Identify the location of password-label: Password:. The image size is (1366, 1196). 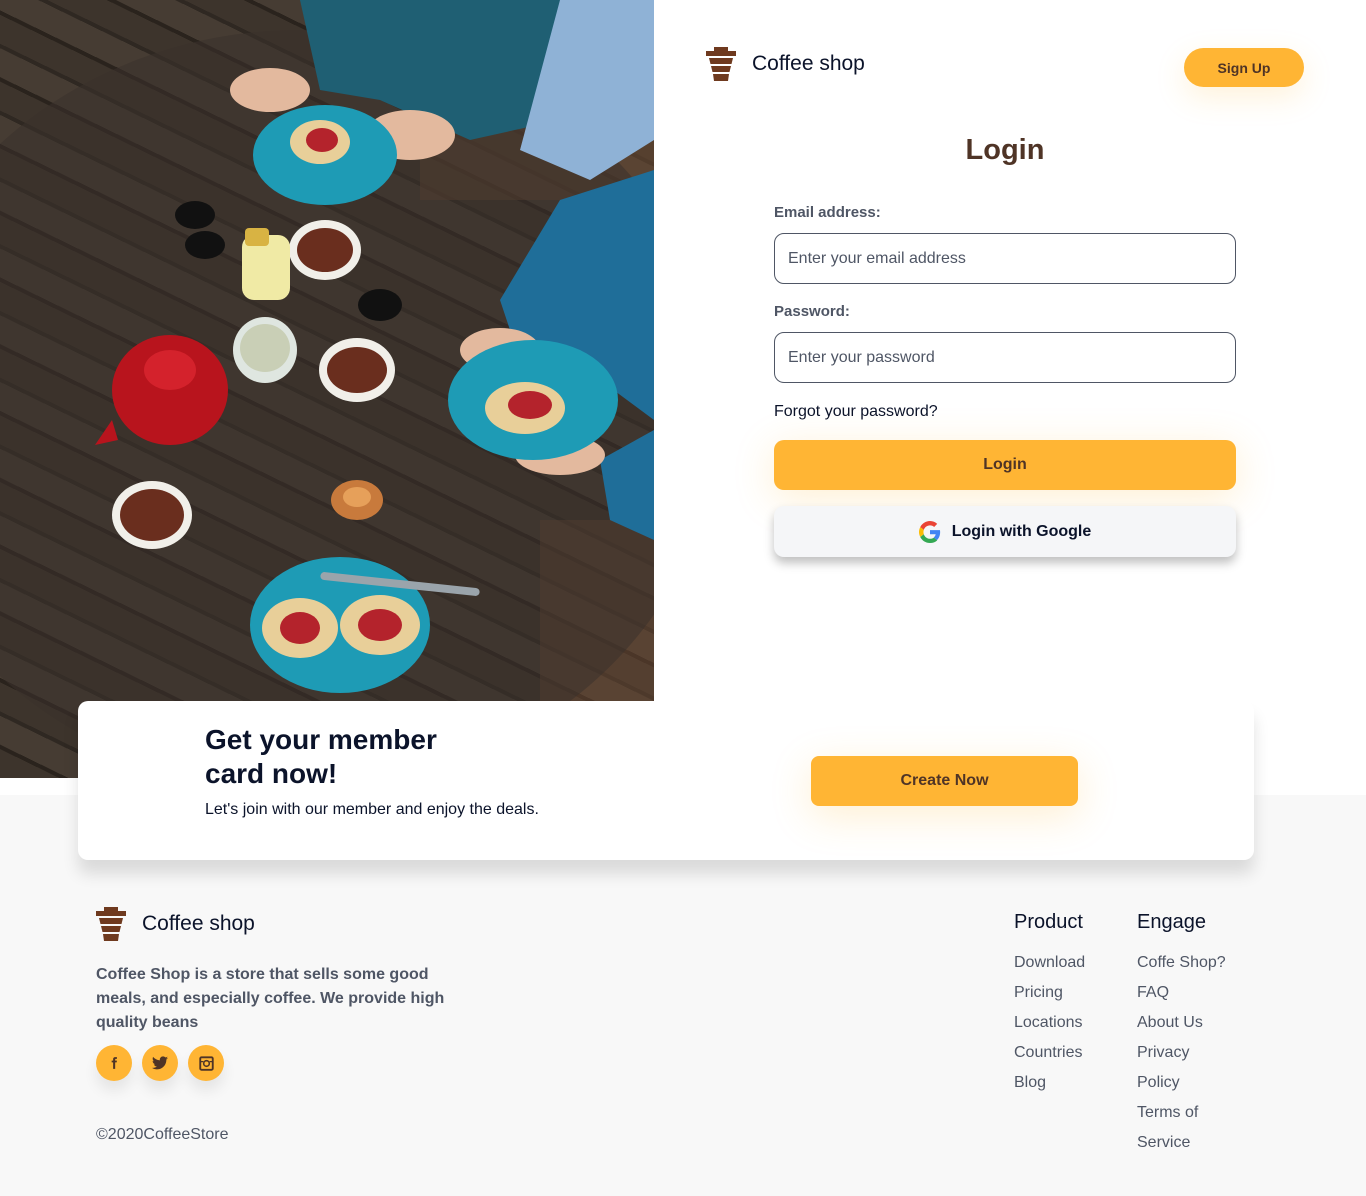
(812, 311).